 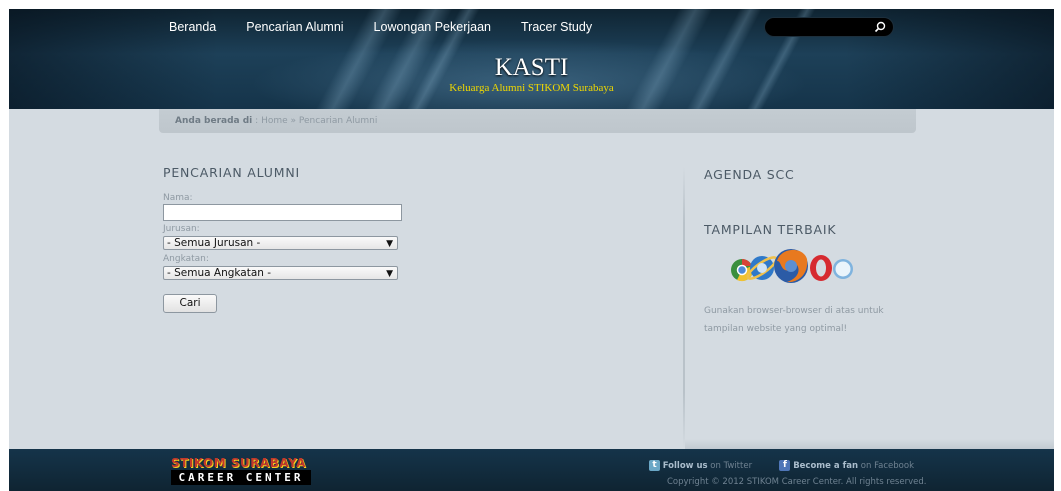 I want to click on nav-item-beranda: Beranda, so click(x=192, y=27).